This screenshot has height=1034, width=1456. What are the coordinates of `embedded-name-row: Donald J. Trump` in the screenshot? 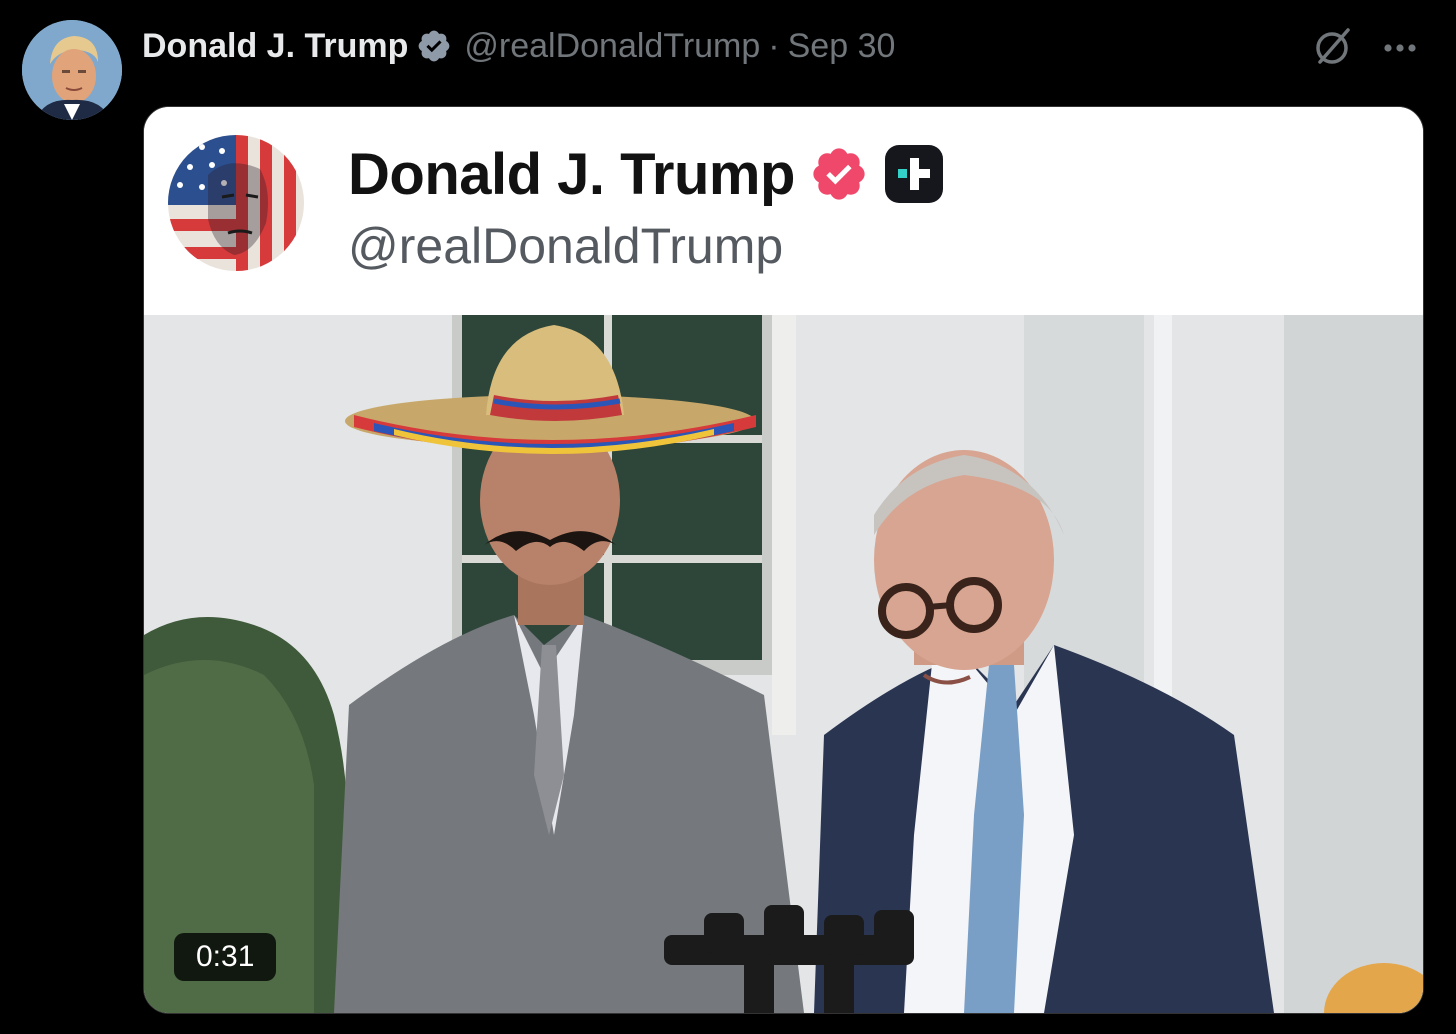 It's located at (646, 174).